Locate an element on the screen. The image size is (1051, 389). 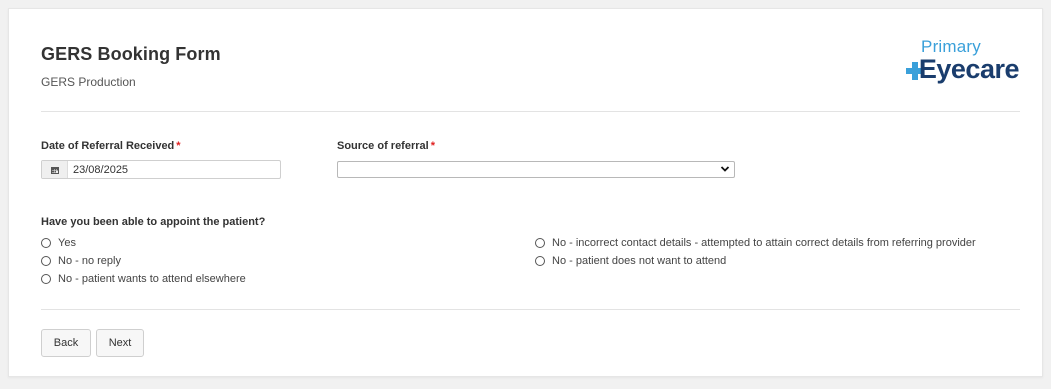
header-divider is located at coordinates (530, 111).